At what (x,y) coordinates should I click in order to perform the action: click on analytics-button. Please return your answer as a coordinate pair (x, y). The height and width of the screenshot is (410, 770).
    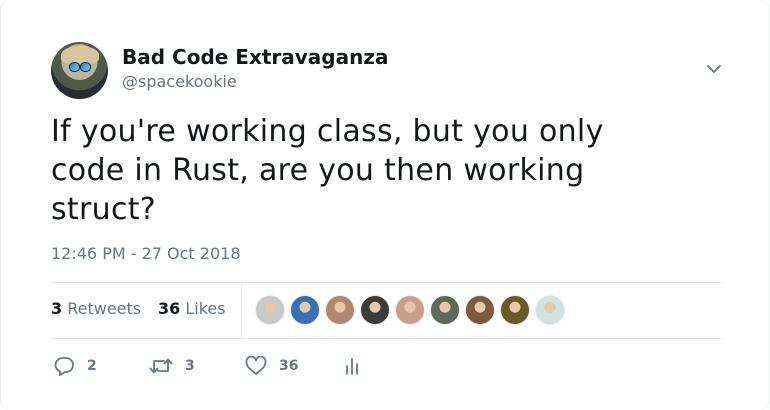
    Looking at the image, I should click on (352, 366).